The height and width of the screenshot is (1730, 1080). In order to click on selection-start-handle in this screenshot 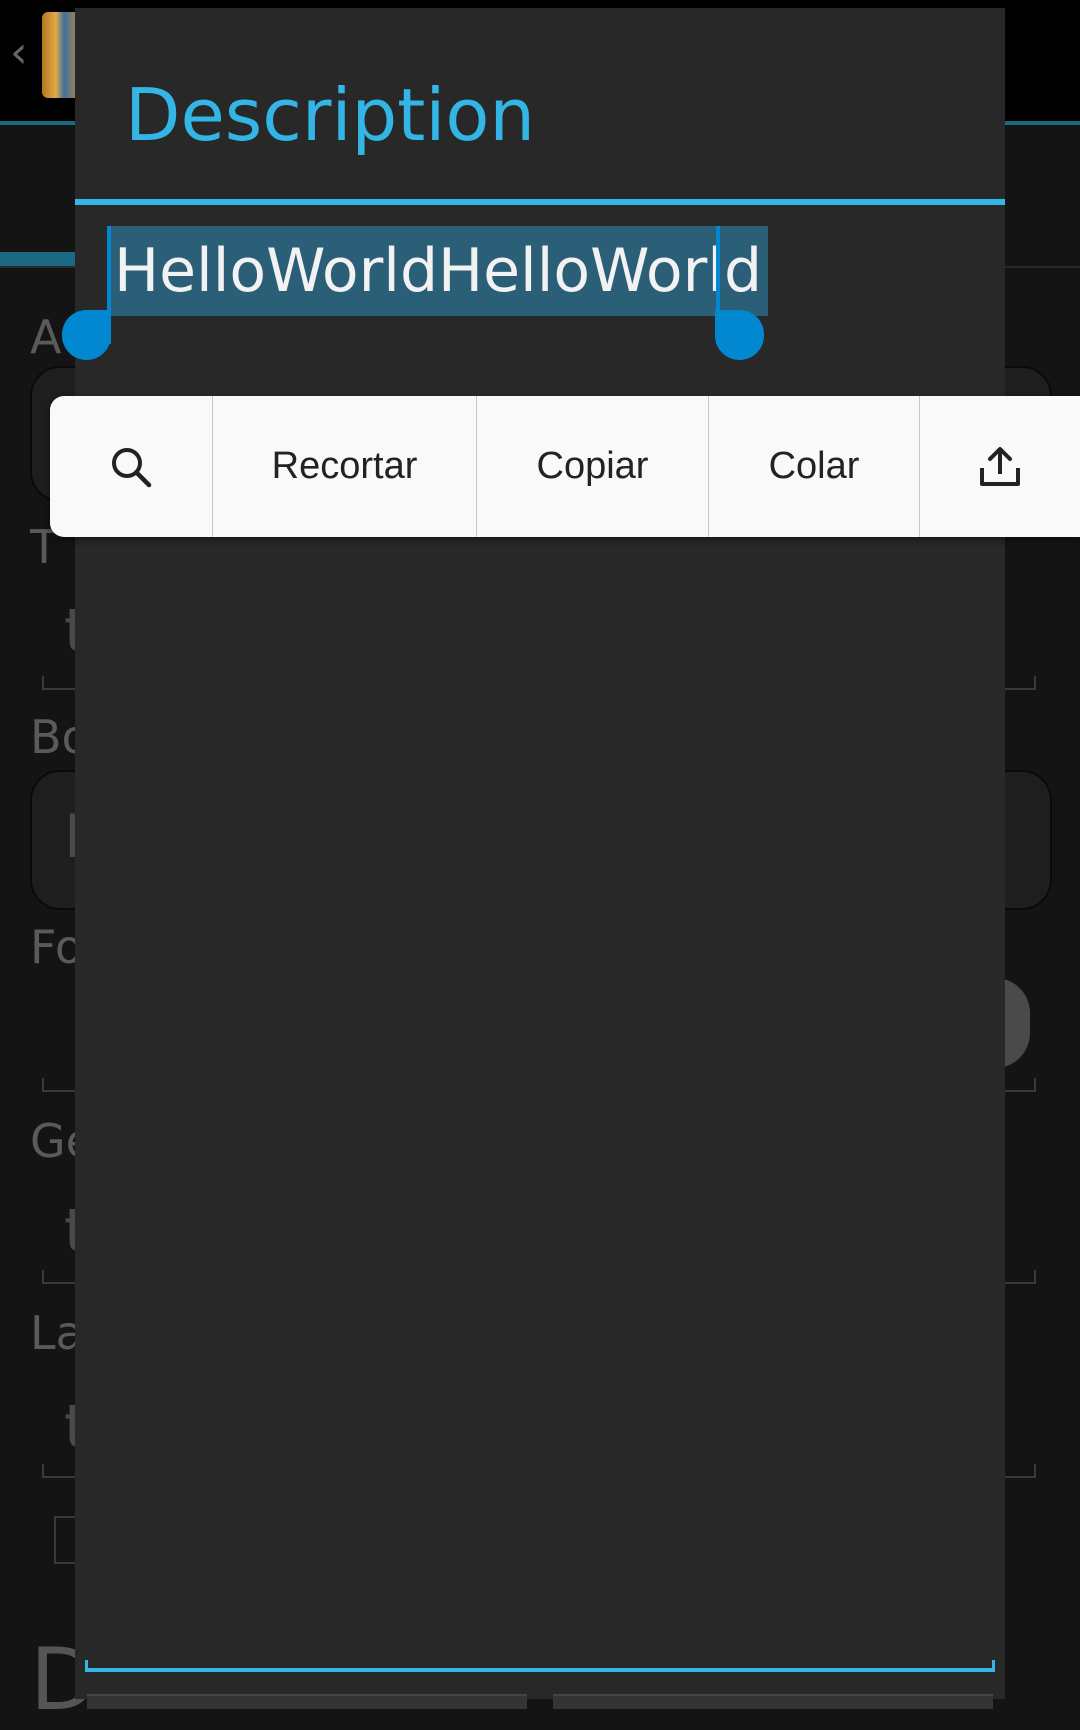, I will do `click(86, 335)`.